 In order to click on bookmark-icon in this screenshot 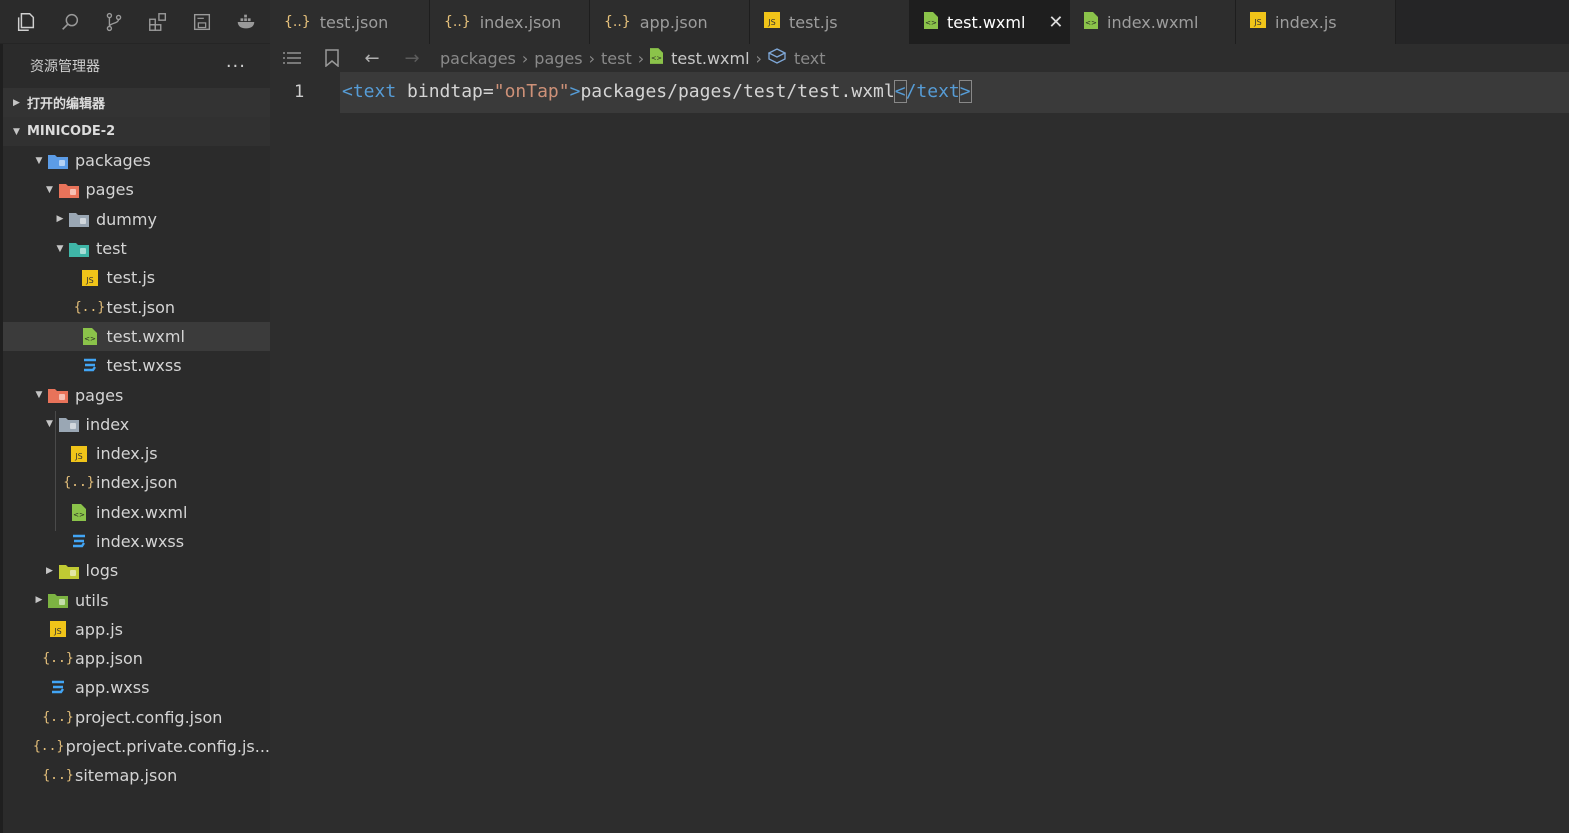, I will do `click(332, 58)`.